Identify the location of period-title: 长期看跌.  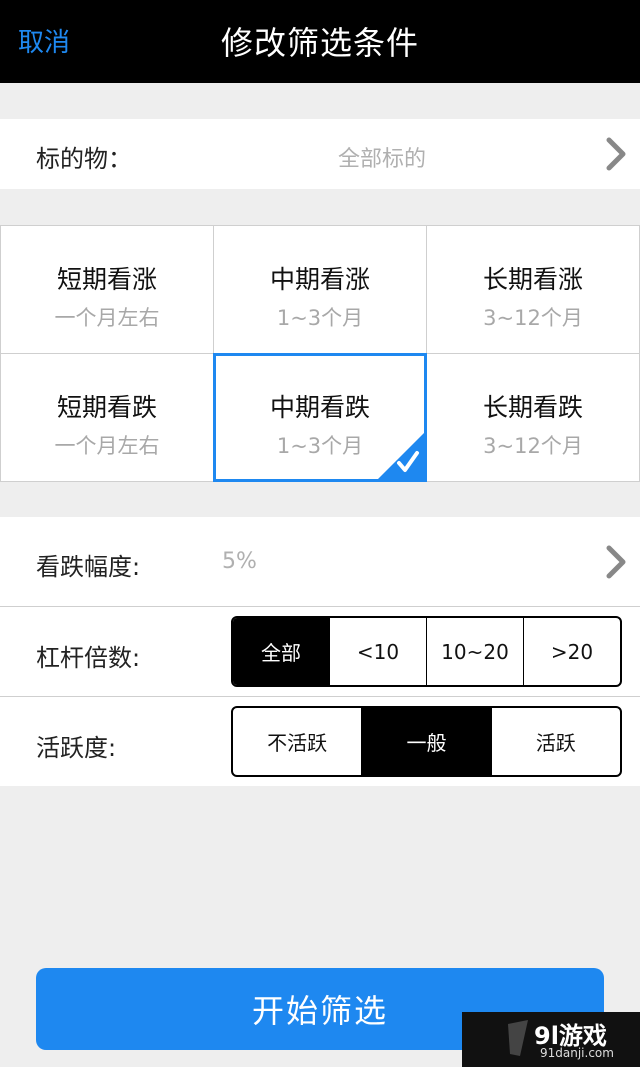
(532, 407).